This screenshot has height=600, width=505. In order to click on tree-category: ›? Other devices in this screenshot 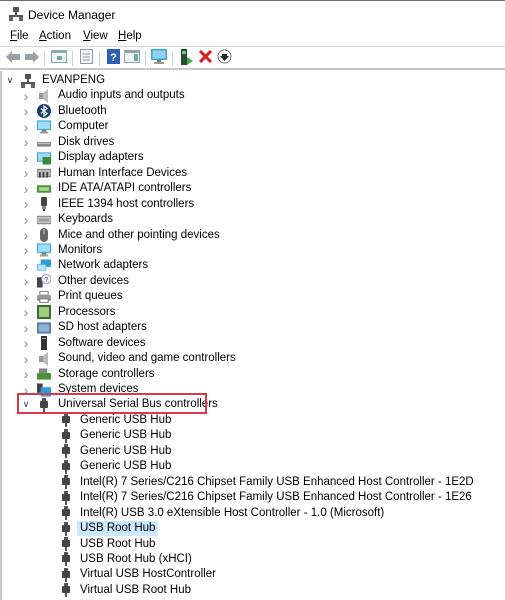, I will do `click(76, 281)`.